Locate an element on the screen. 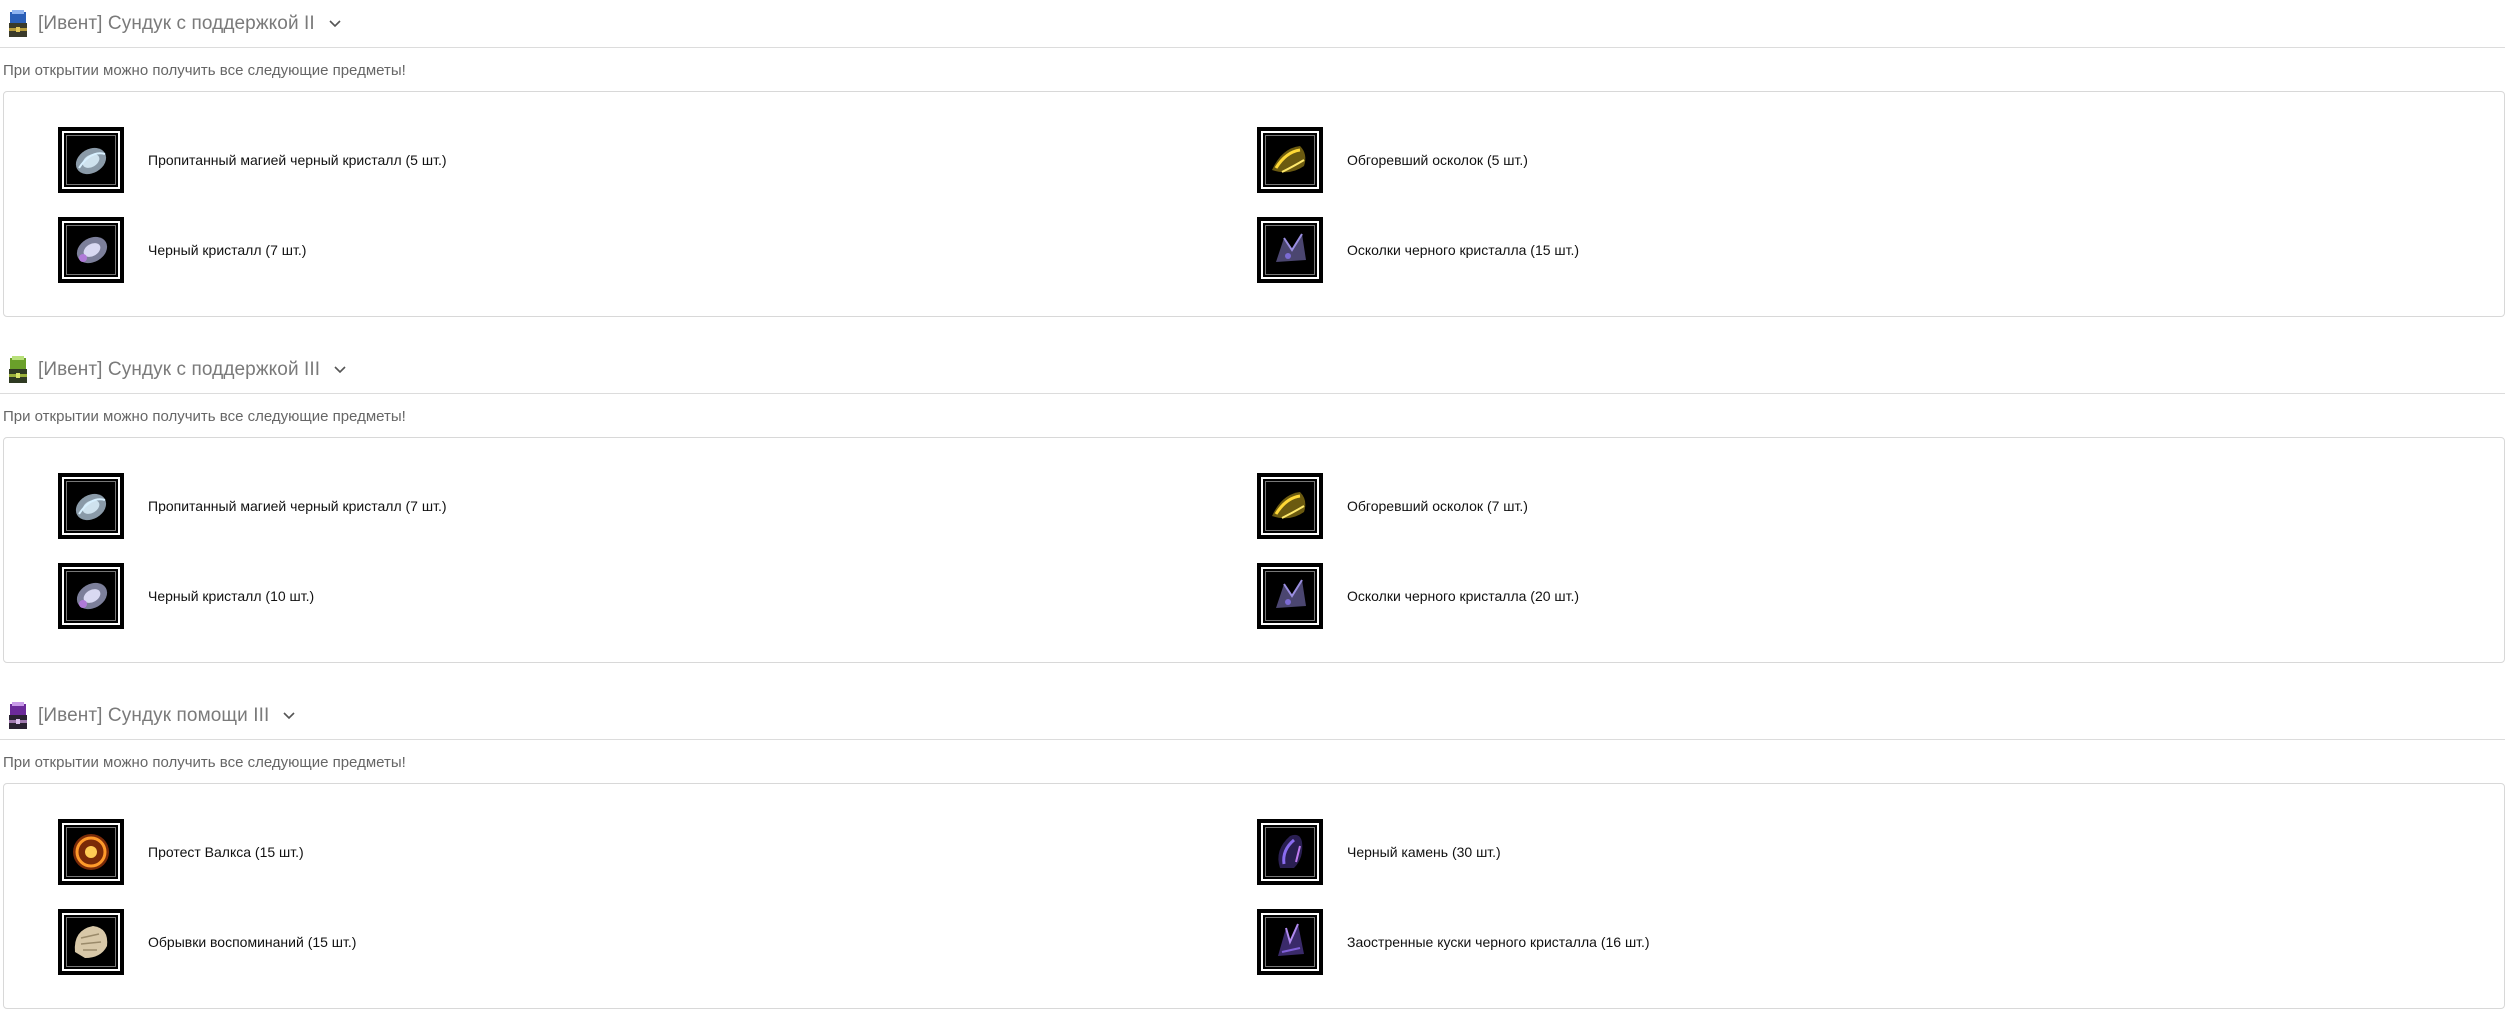 This screenshot has width=2509, height=1011. chest-purple-icon is located at coordinates (18, 716).